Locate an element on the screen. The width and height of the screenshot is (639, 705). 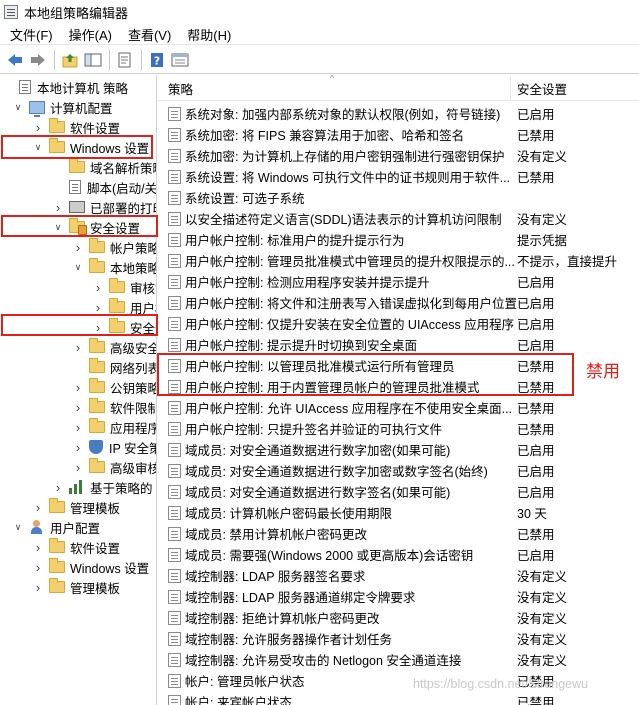
policy-row: 用户帐户控制: 以管理员批准模式运行所有管理员 已禁用 is located at coordinates (398, 365).